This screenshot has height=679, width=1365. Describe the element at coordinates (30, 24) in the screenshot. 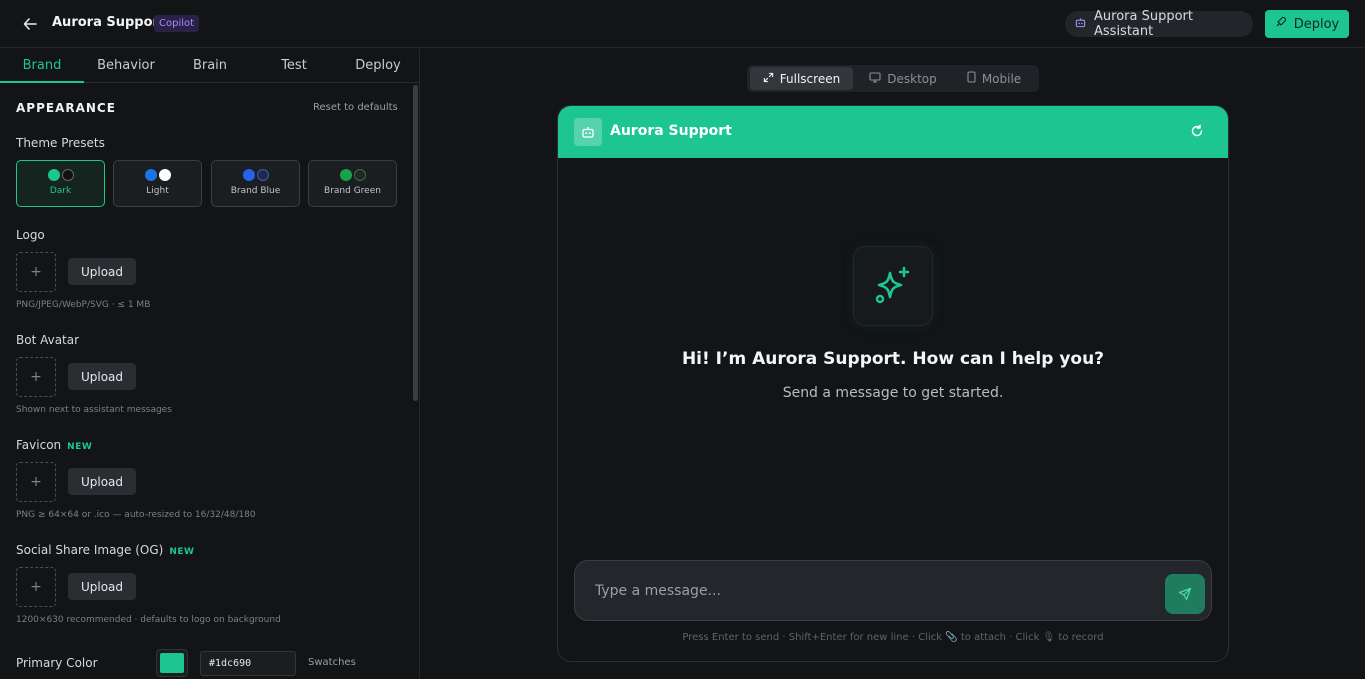

I see `back-arrow-icon` at that location.